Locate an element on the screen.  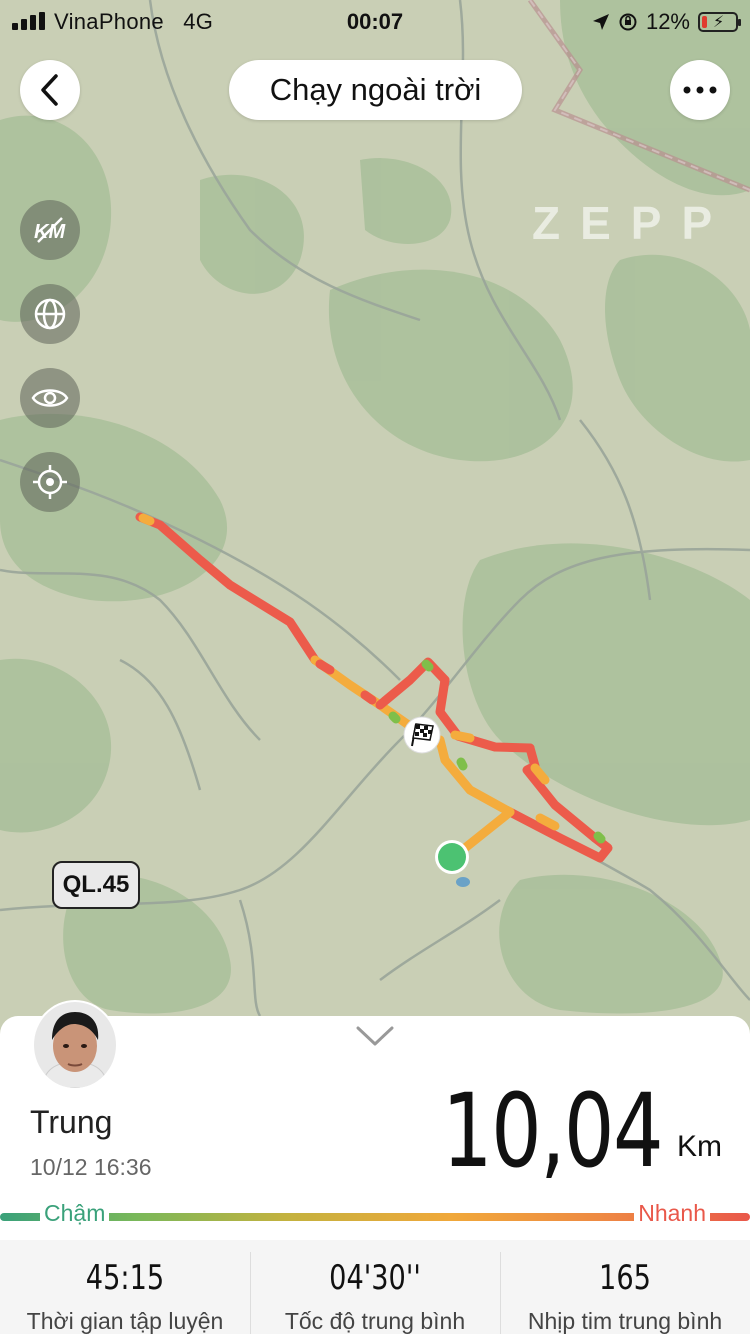
zepp-watermark: ZEPP is located at coordinates (632, 223).